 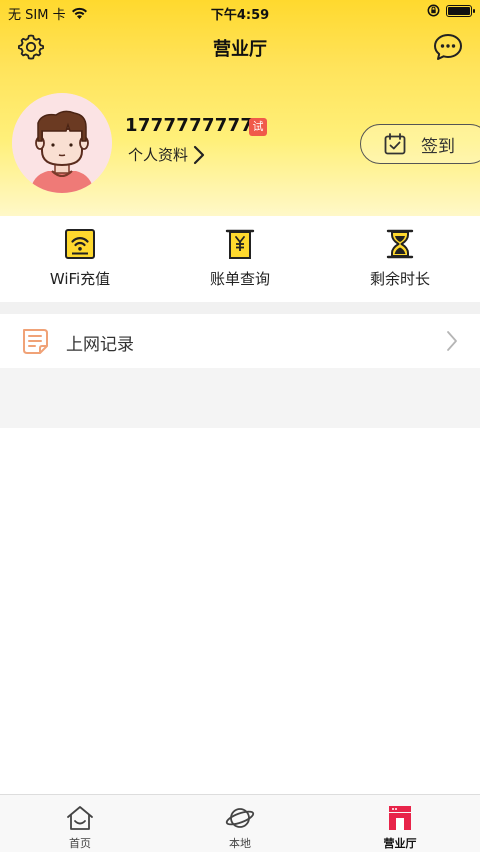 I want to click on tab-business-hall: 营业厅, so click(x=400, y=823).